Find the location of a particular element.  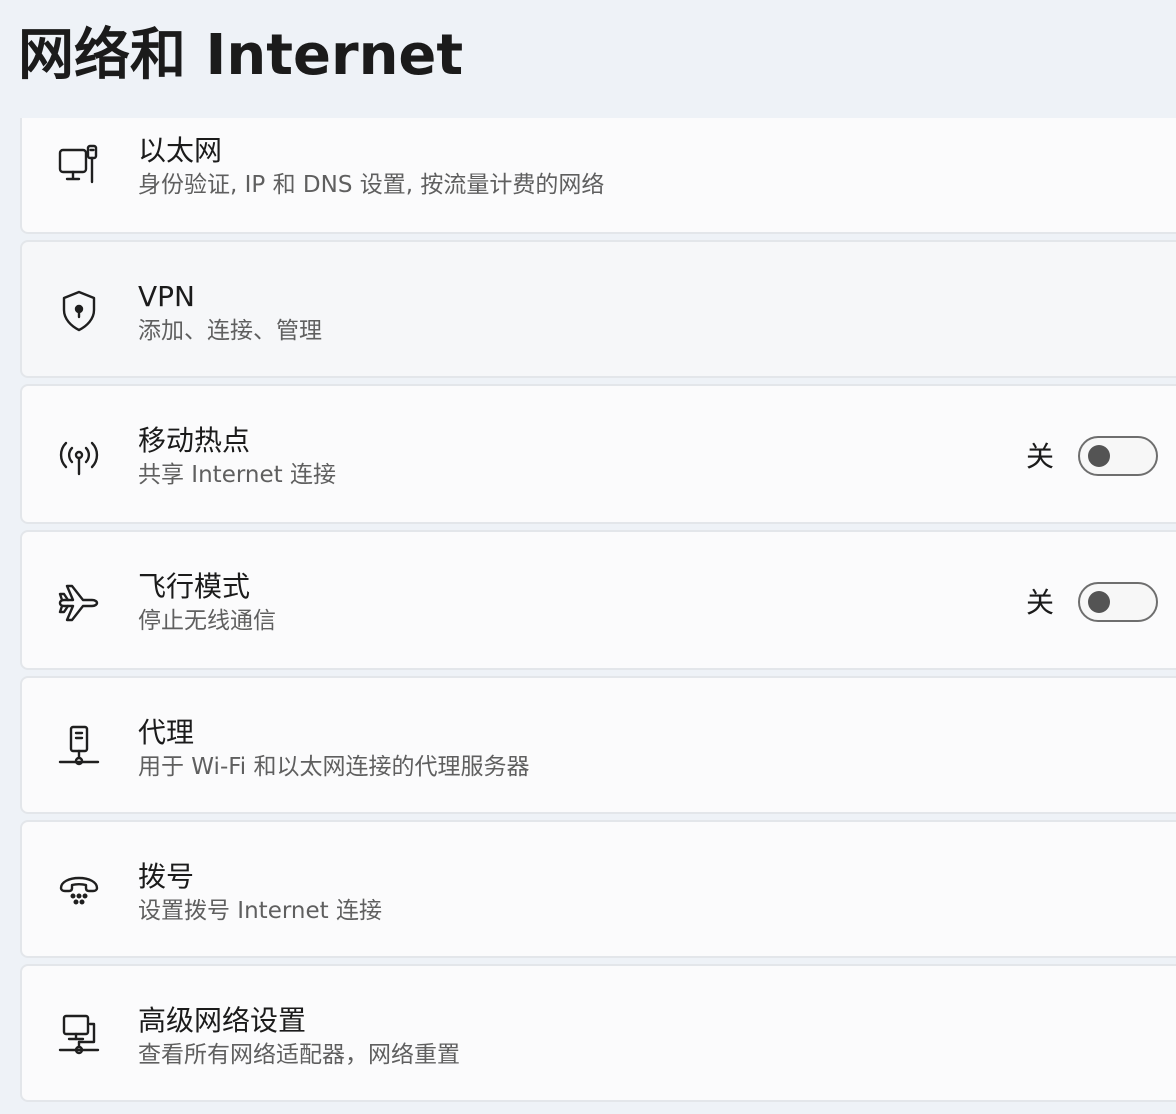

advanced-network-icon is located at coordinates (79, 1035).